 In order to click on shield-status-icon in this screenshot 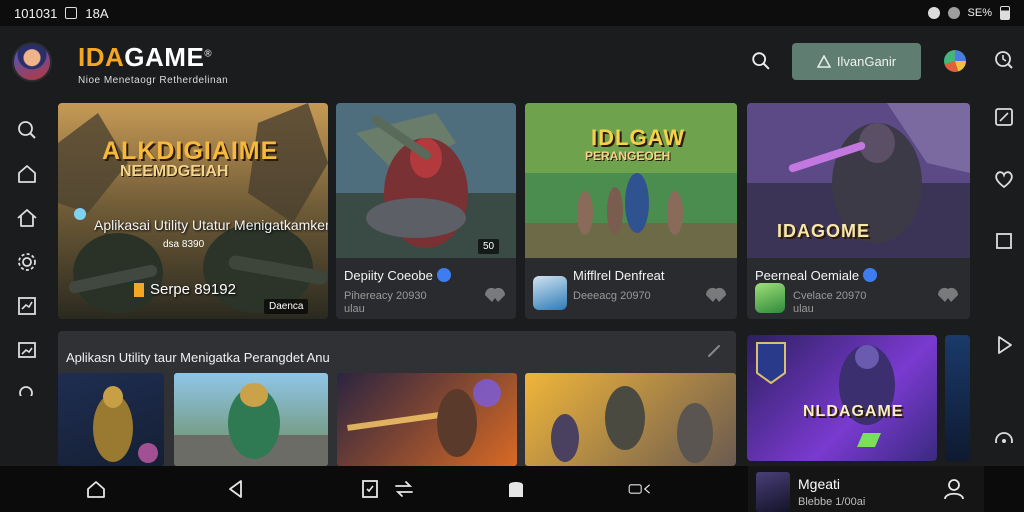, I will do `click(933, 13)`.